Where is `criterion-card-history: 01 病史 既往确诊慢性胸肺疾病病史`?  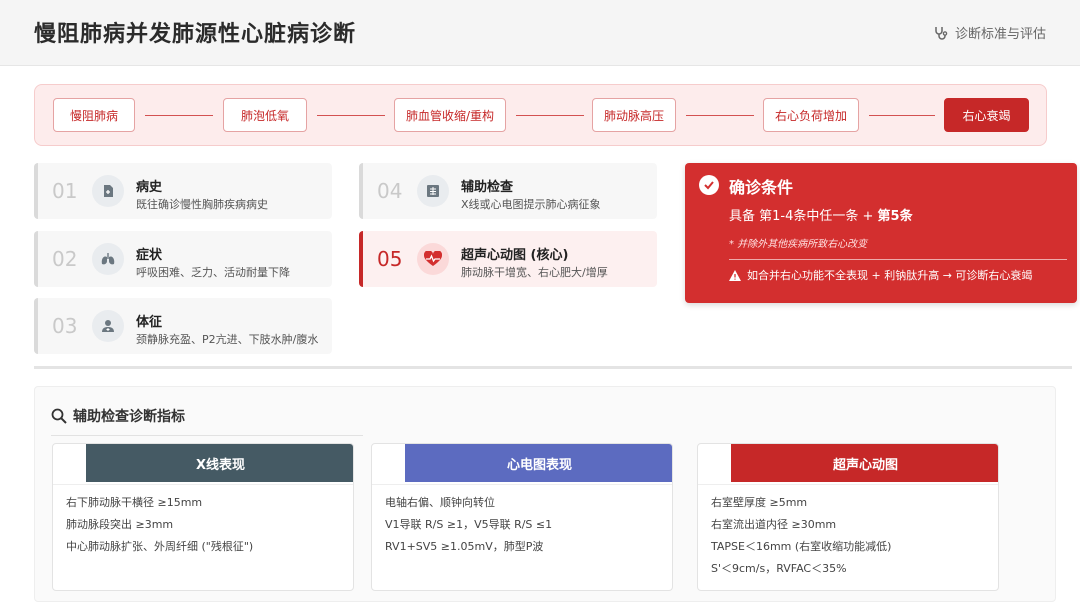 criterion-card-history: 01 病史 既往确诊慢性胸肺疾病病史 is located at coordinates (183, 191).